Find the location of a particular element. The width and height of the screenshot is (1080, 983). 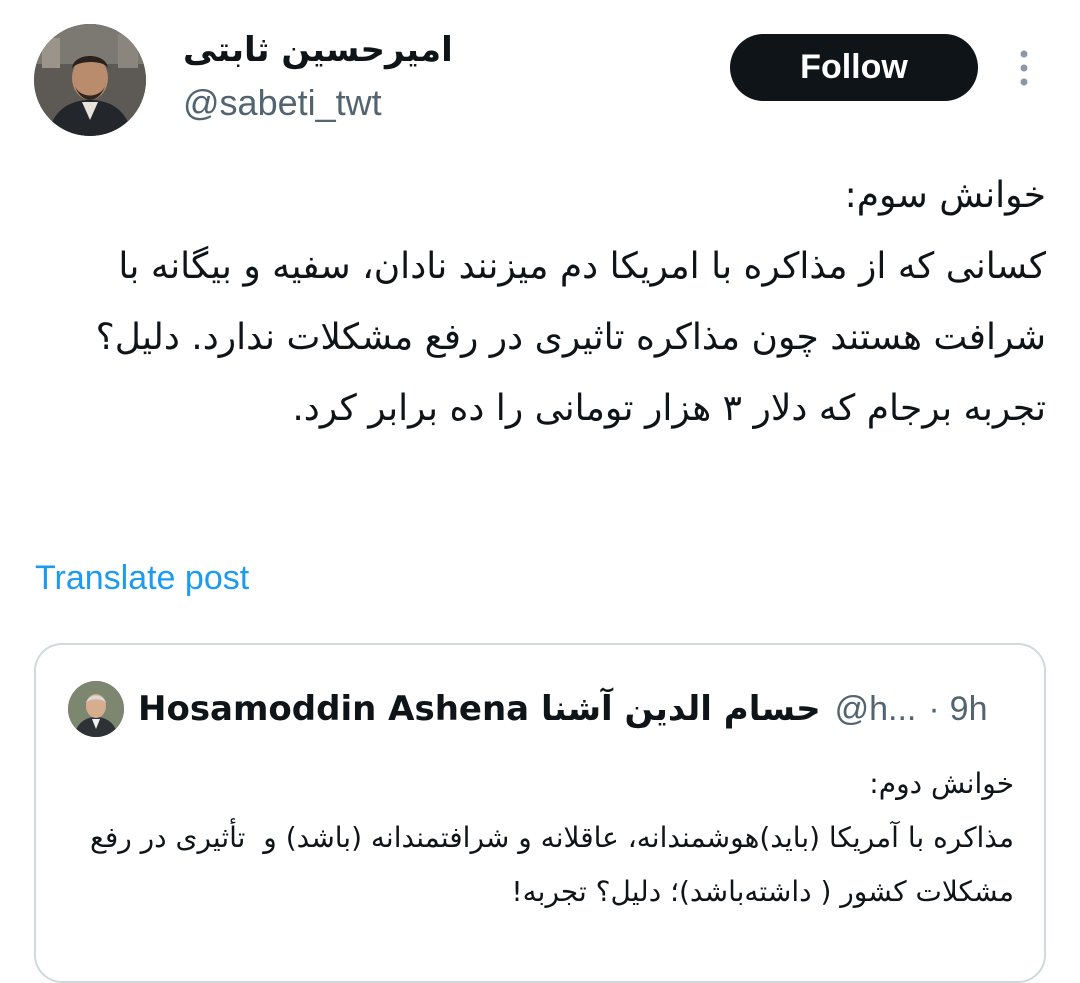

quoted-author-avatar is located at coordinates (96, 709).